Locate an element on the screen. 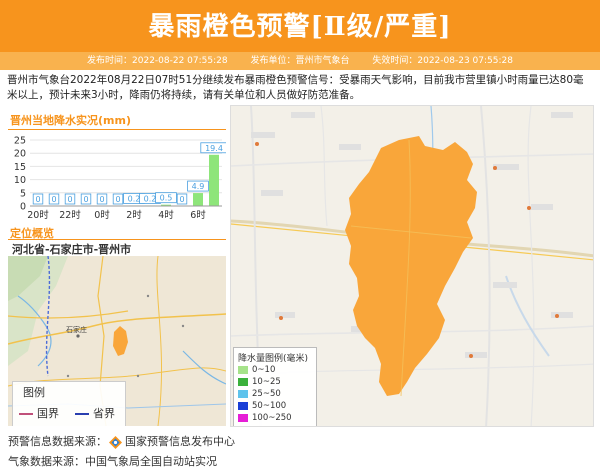 The image size is (600, 471). x-tick-label: 4时 is located at coordinates (166, 215).